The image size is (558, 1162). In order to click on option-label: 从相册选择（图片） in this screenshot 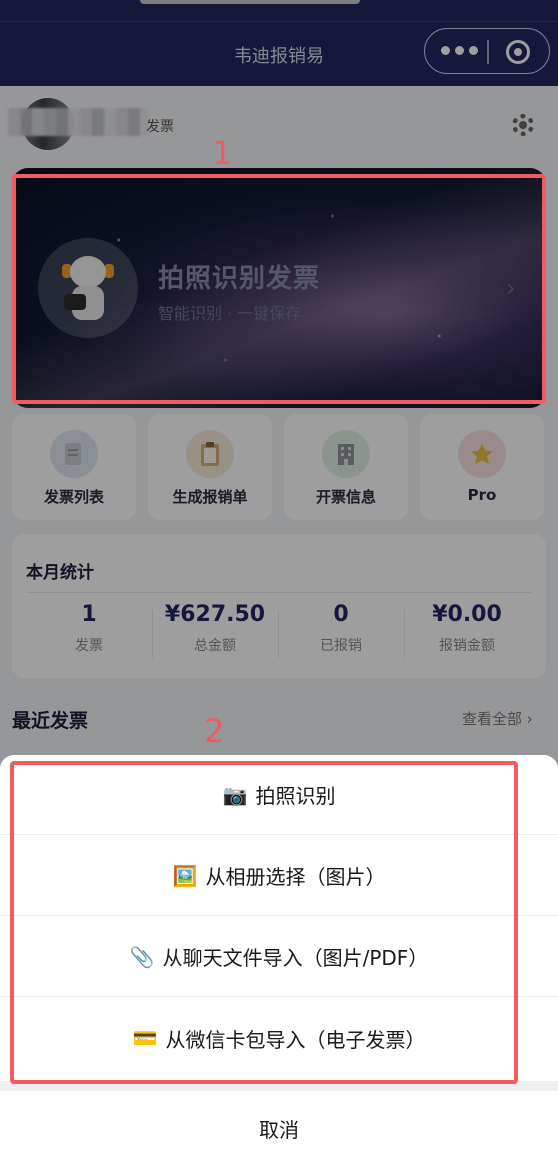, I will do `click(295, 877)`.